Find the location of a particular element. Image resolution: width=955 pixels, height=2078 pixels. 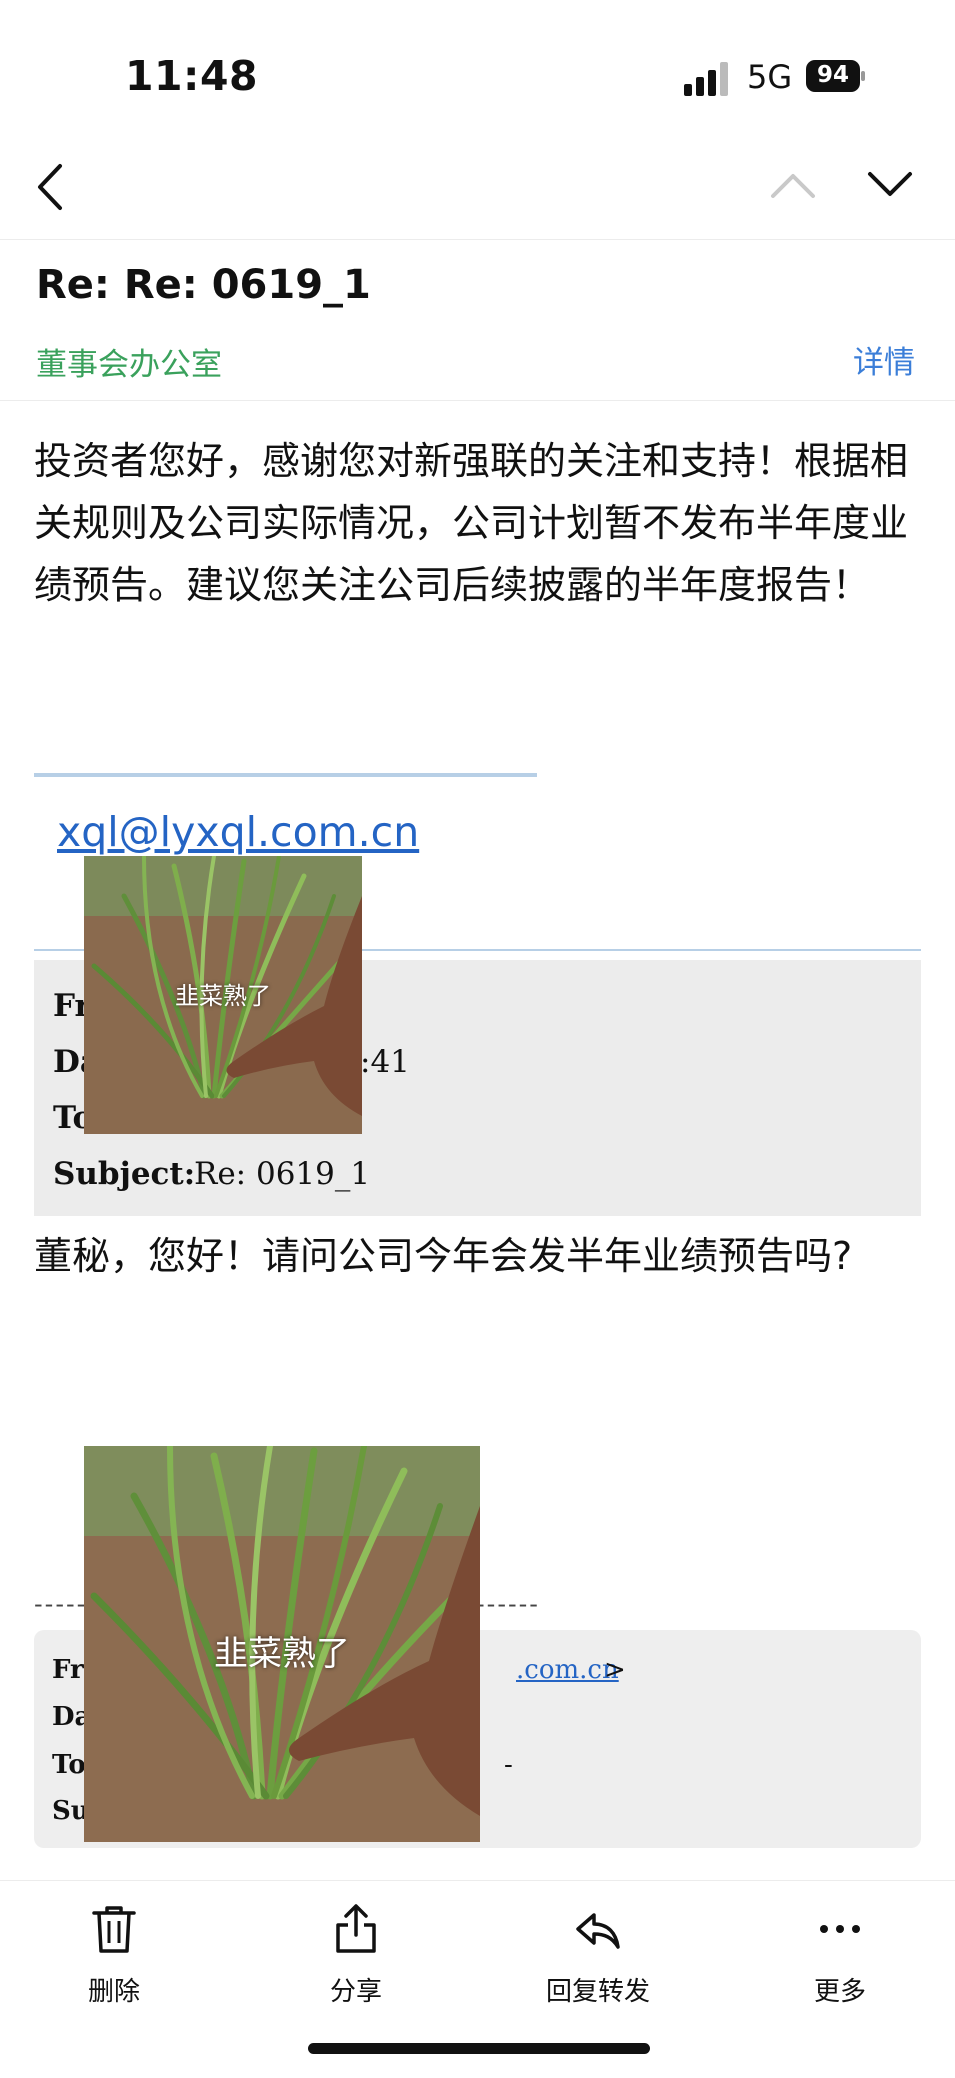

more-button: 更多 is located at coordinates (840, 1955).